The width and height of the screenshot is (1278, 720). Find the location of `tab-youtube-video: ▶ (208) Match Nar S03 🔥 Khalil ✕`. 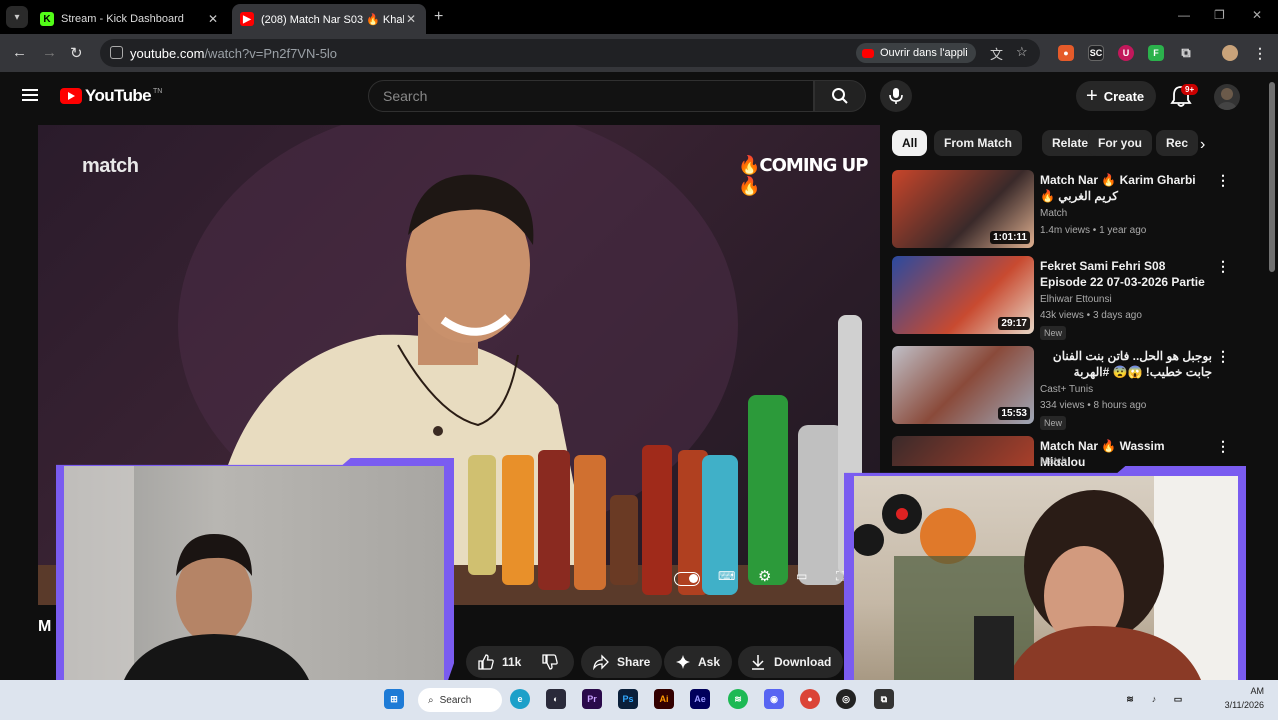

tab-youtube-video: ▶ (208) Match Nar S03 🔥 Khalil ✕ is located at coordinates (329, 19).